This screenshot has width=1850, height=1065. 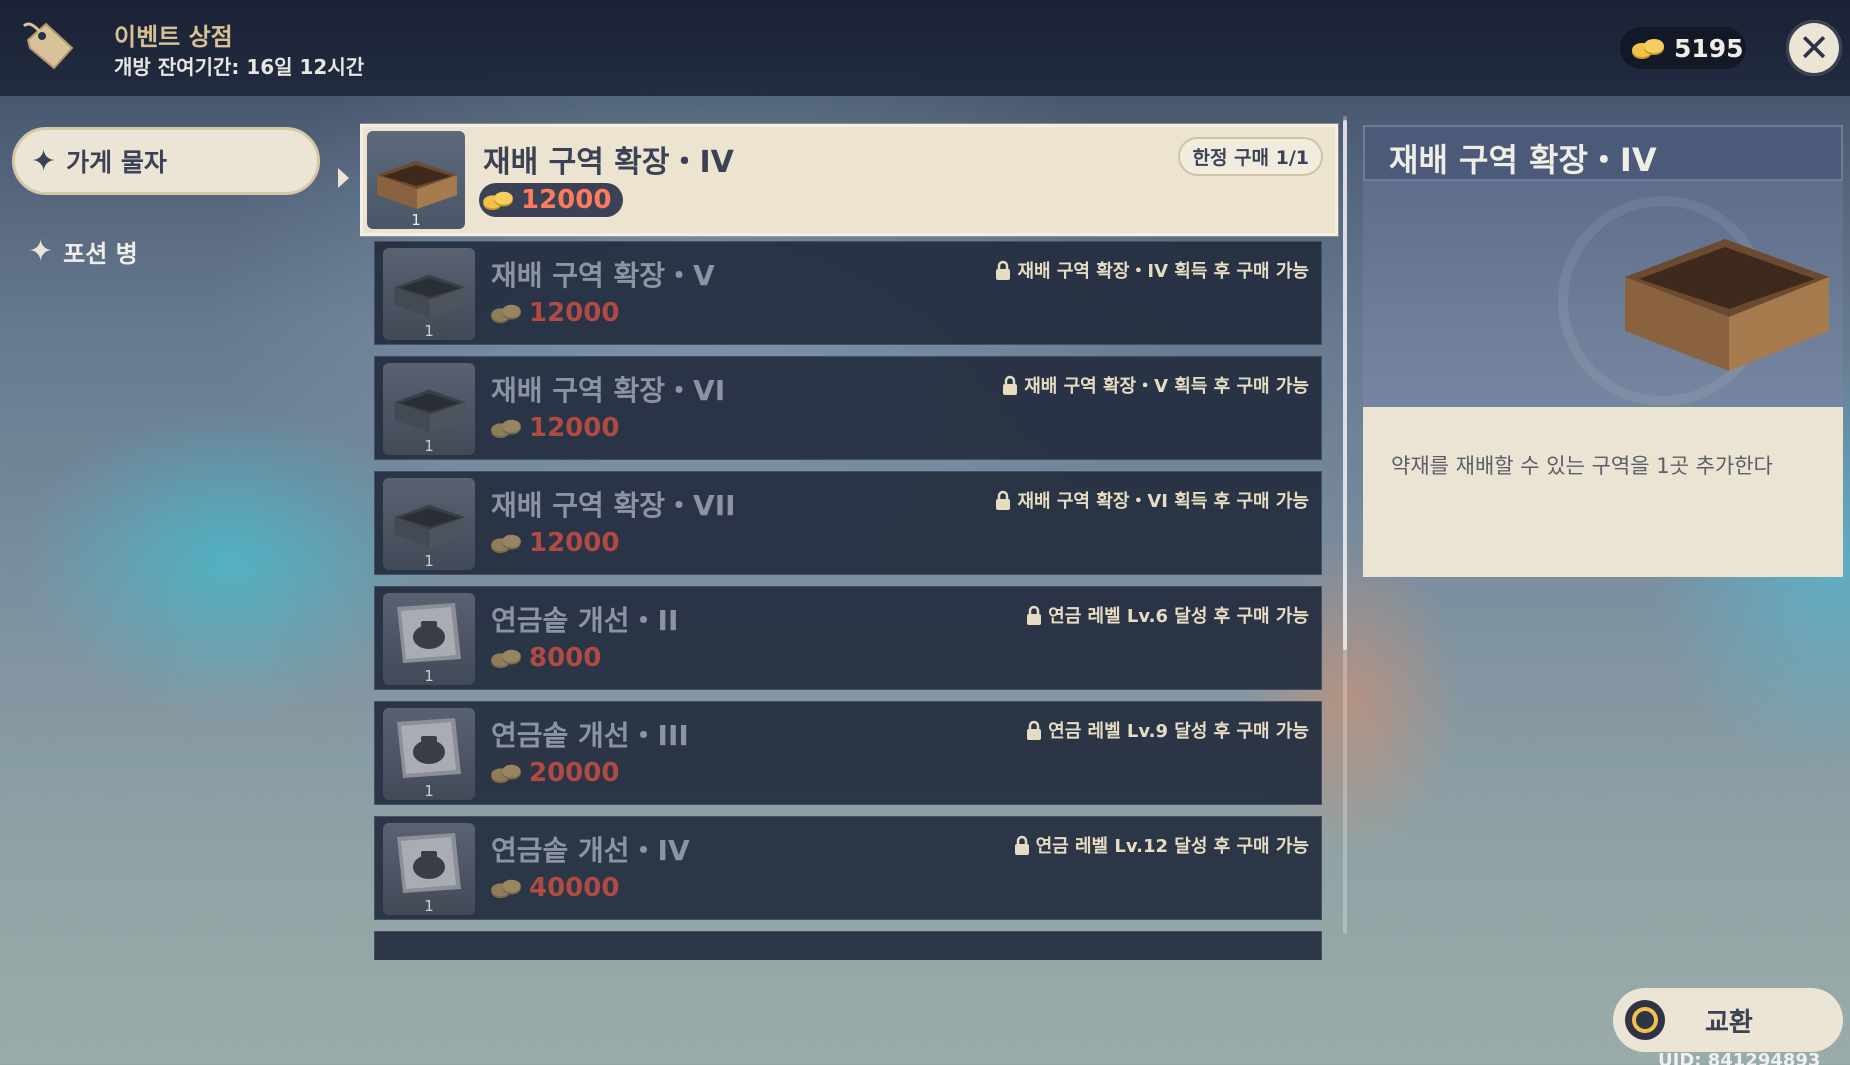 I want to click on purchase-requirement: 연금 레벨 Lv.12 달성 후 구매 가능, so click(x=1161, y=845).